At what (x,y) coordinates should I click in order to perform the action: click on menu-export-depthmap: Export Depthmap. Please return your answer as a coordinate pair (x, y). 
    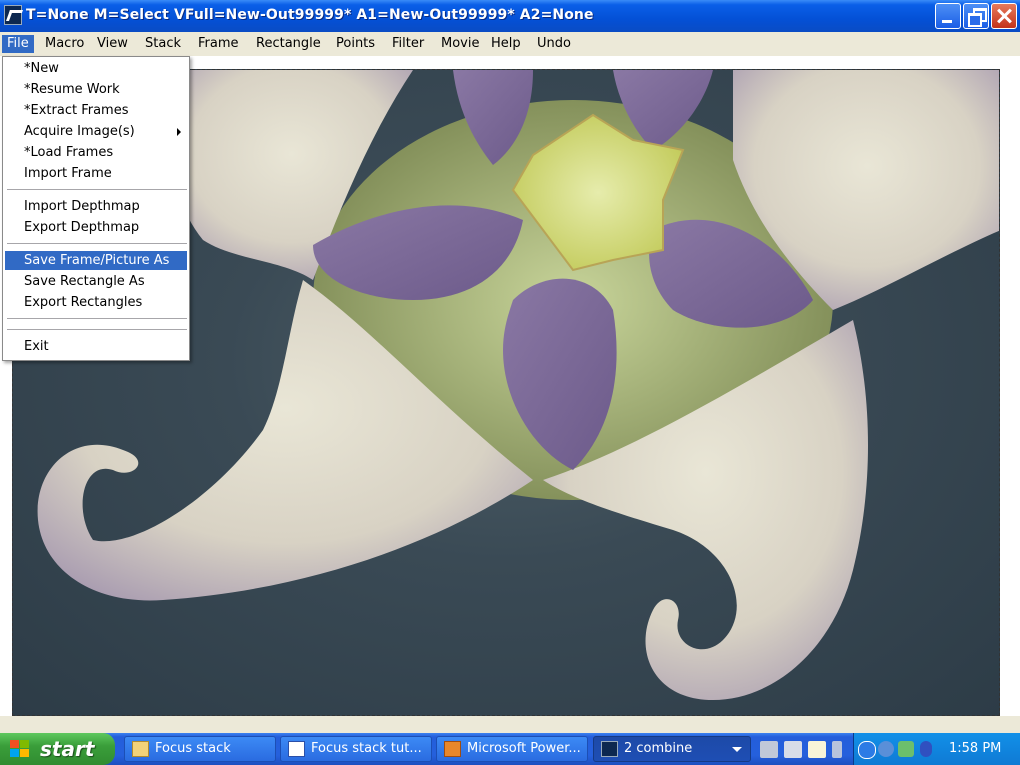
    Looking at the image, I should click on (96, 227).